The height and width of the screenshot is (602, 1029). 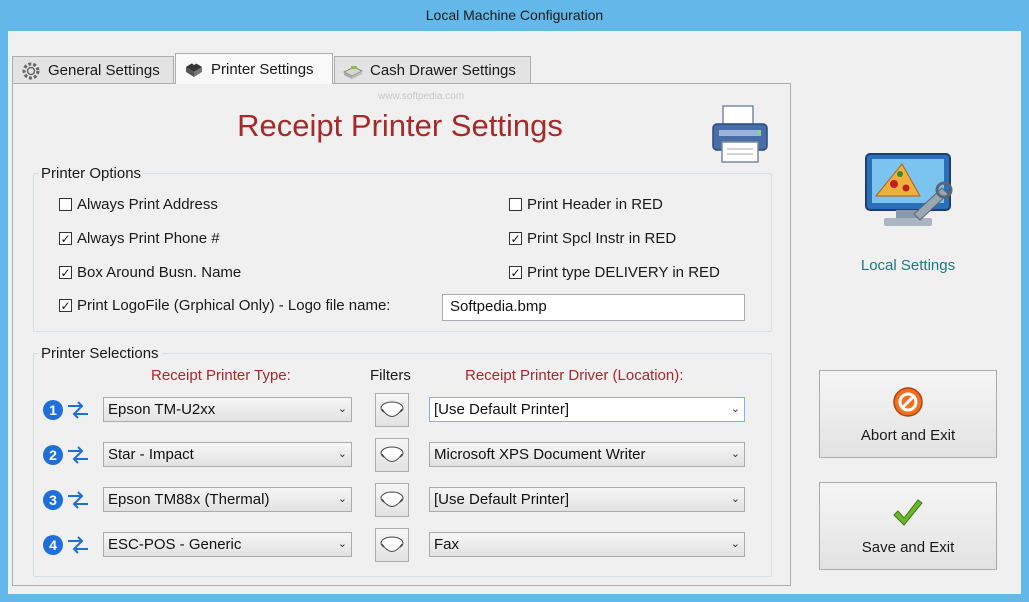 I want to click on tab-cash-drawer-settings: Cash Drawer Settings, so click(x=432, y=70).